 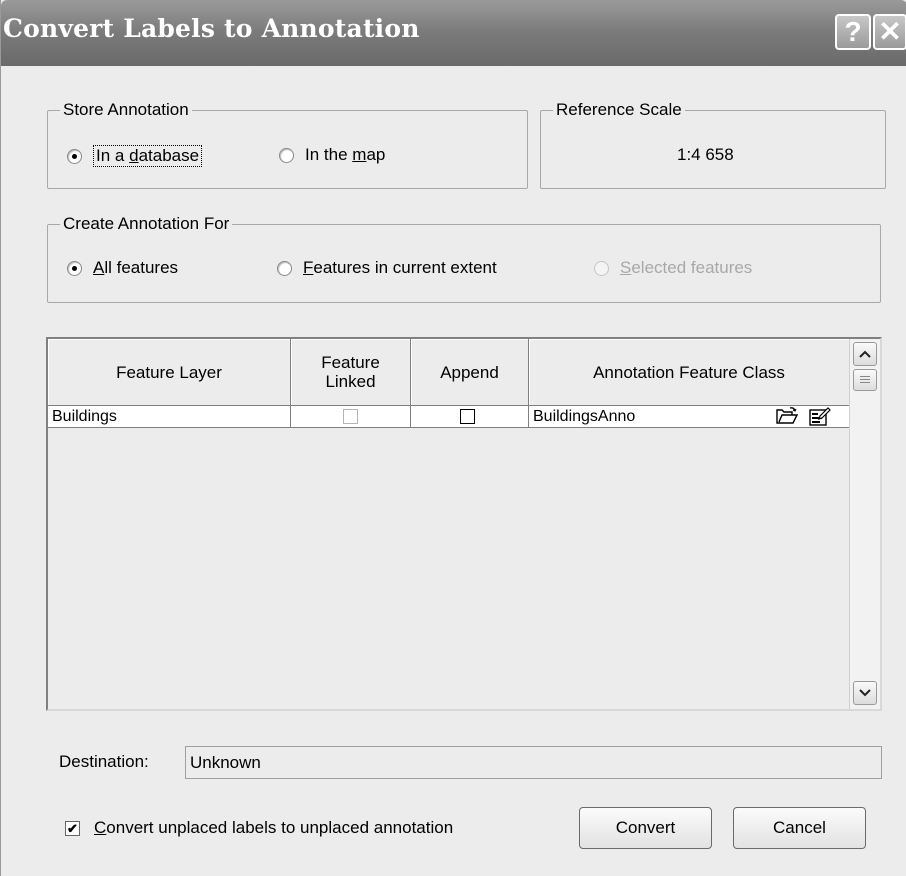 I want to click on radio-in-database-indicator, so click(x=74, y=156).